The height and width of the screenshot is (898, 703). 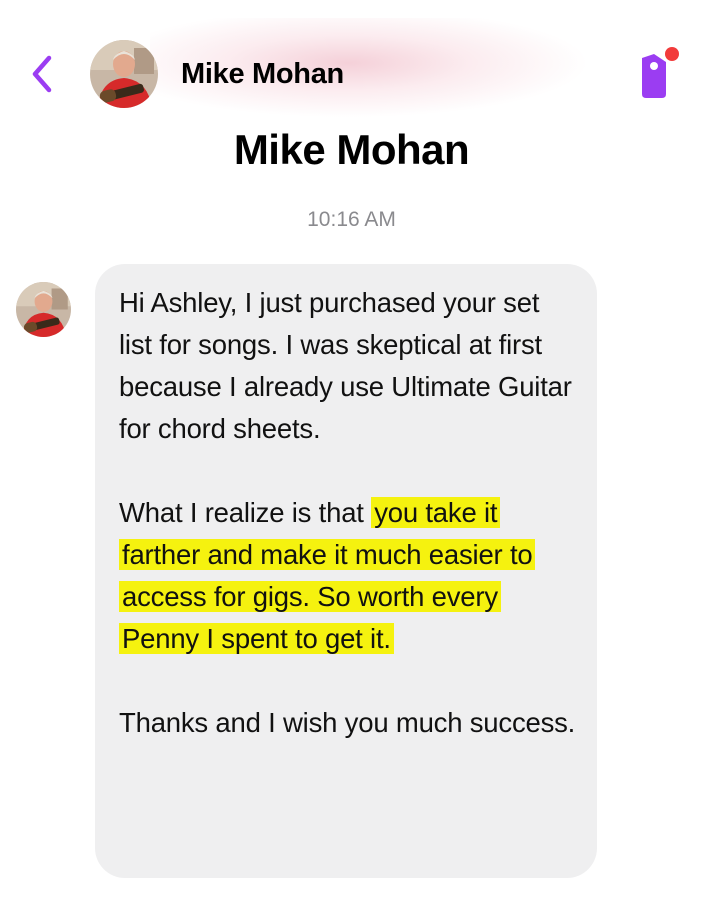 I want to click on chevron-left-icon, so click(x=42, y=74).